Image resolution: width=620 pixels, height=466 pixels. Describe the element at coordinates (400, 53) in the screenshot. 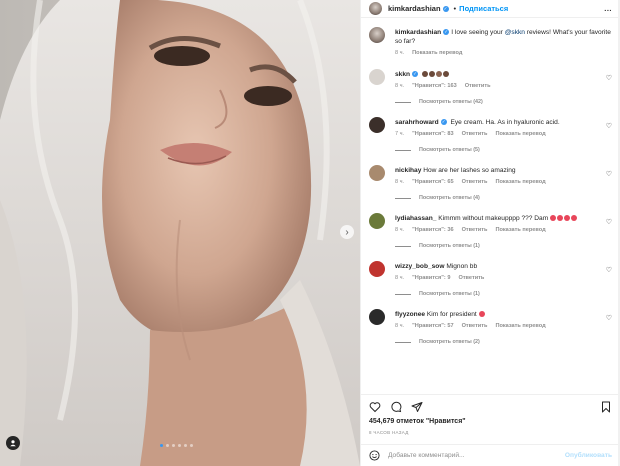

I see `caption-time: 8 ч.` at that location.